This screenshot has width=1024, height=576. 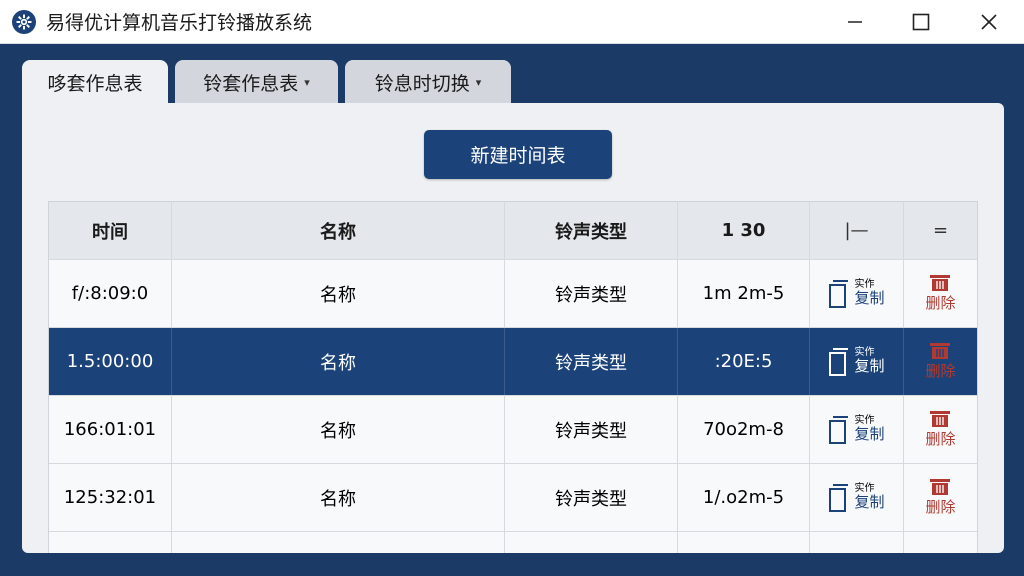 I want to click on duration-cell, so click(x=744, y=542).